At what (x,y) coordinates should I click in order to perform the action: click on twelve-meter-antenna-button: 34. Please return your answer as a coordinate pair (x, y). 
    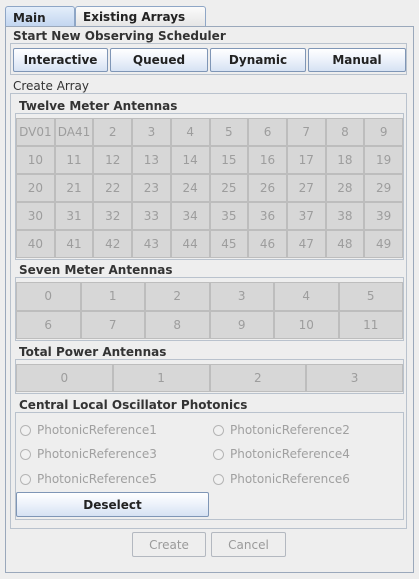
    Looking at the image, I should click on (190, 216).